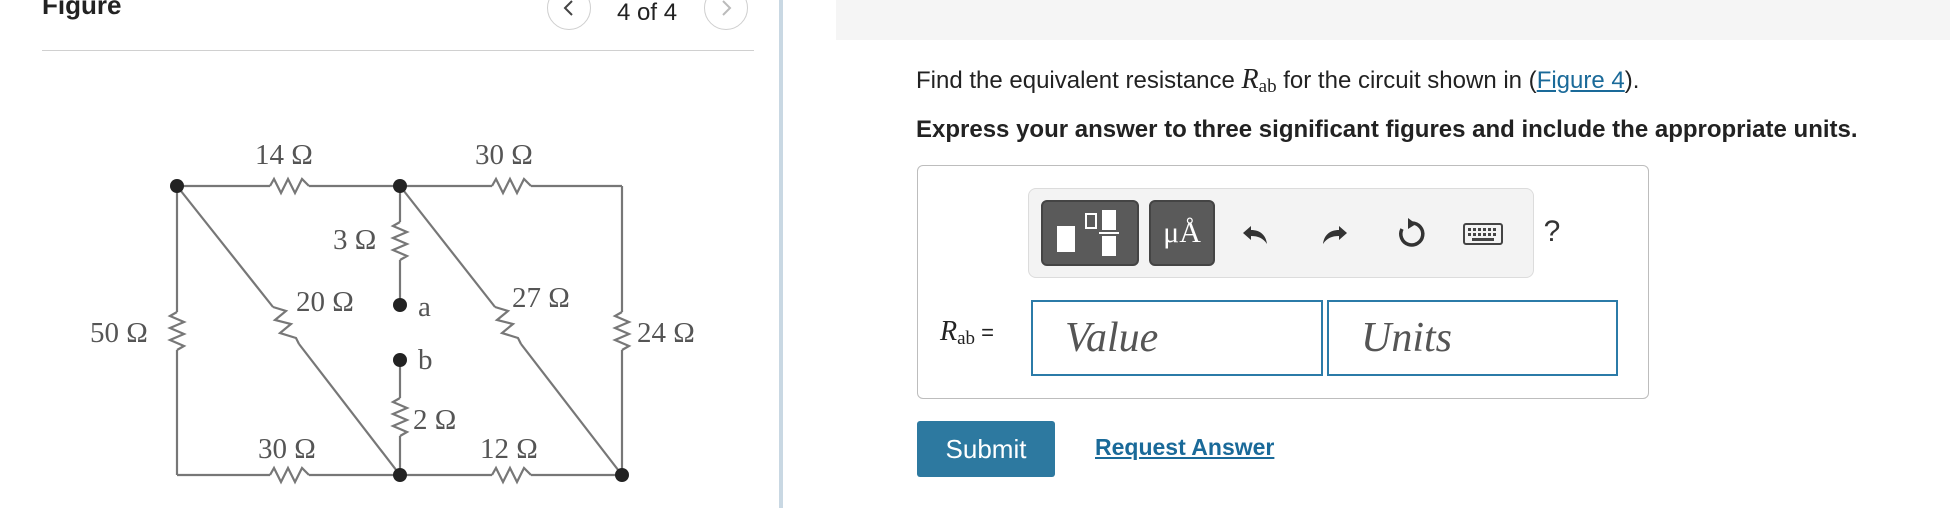 The width and height of the screenshot is (1950, 508). I want to click on answer-variable: R, so click(949, 331).